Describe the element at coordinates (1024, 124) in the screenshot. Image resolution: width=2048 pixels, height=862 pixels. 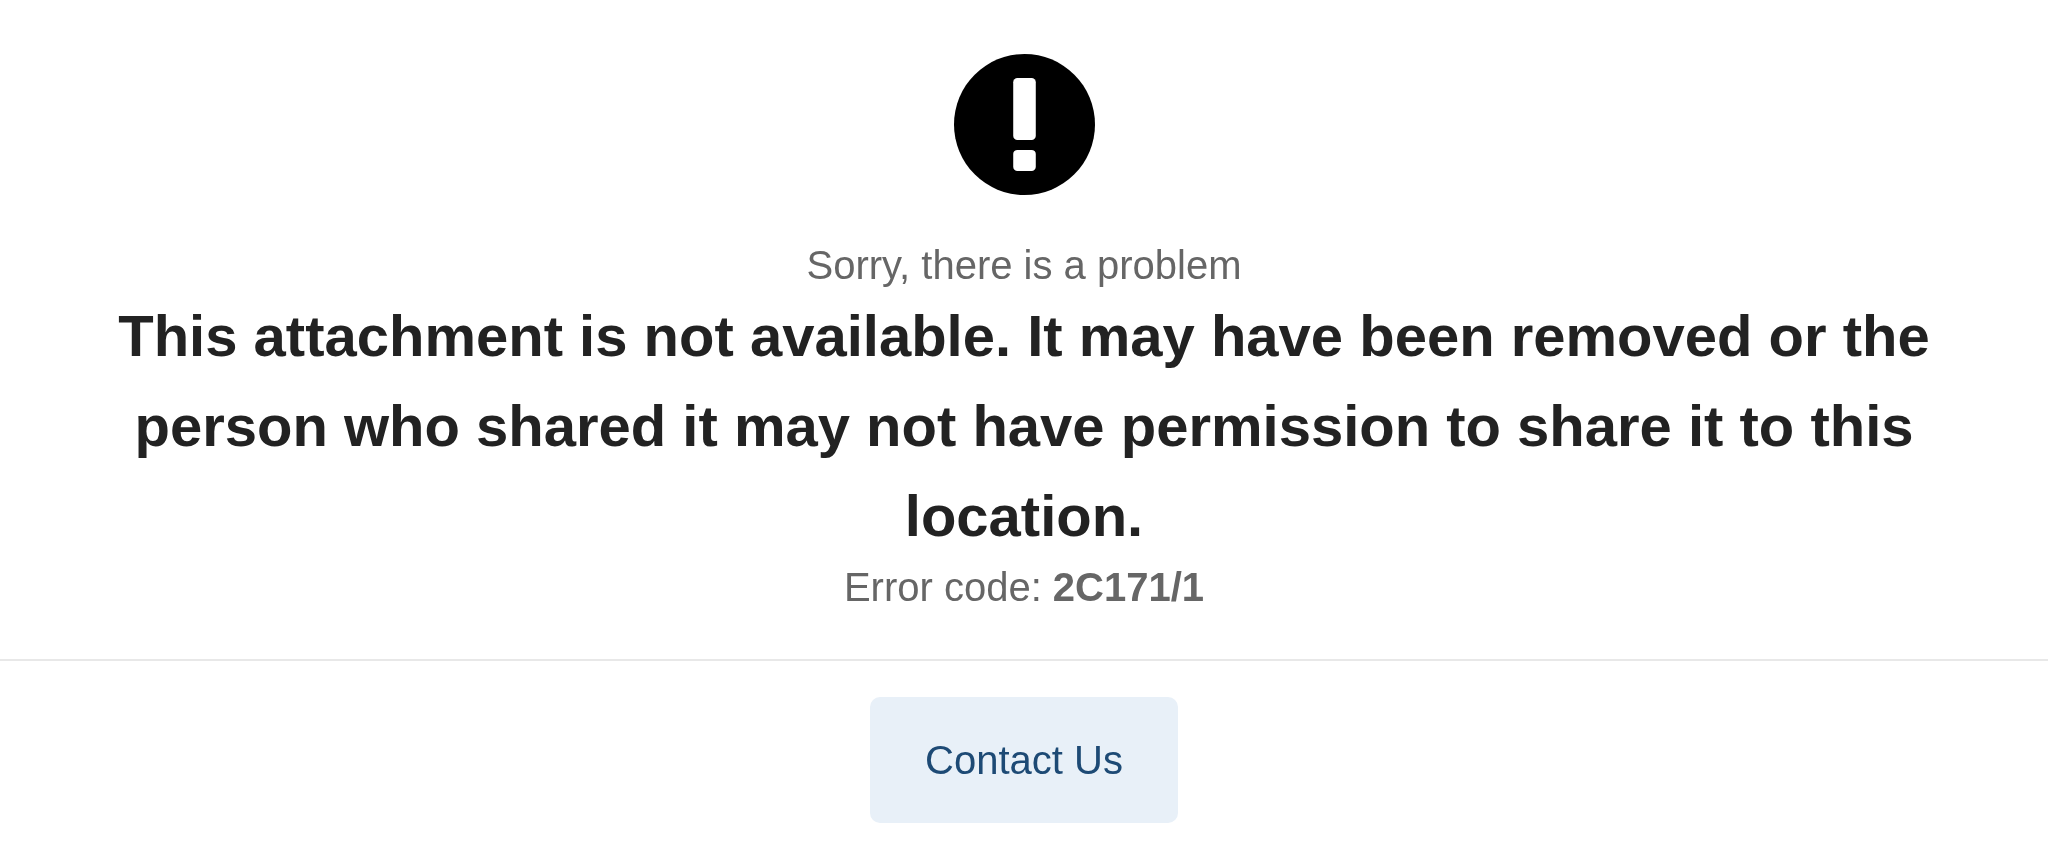
I see `warning-icon` at that location.